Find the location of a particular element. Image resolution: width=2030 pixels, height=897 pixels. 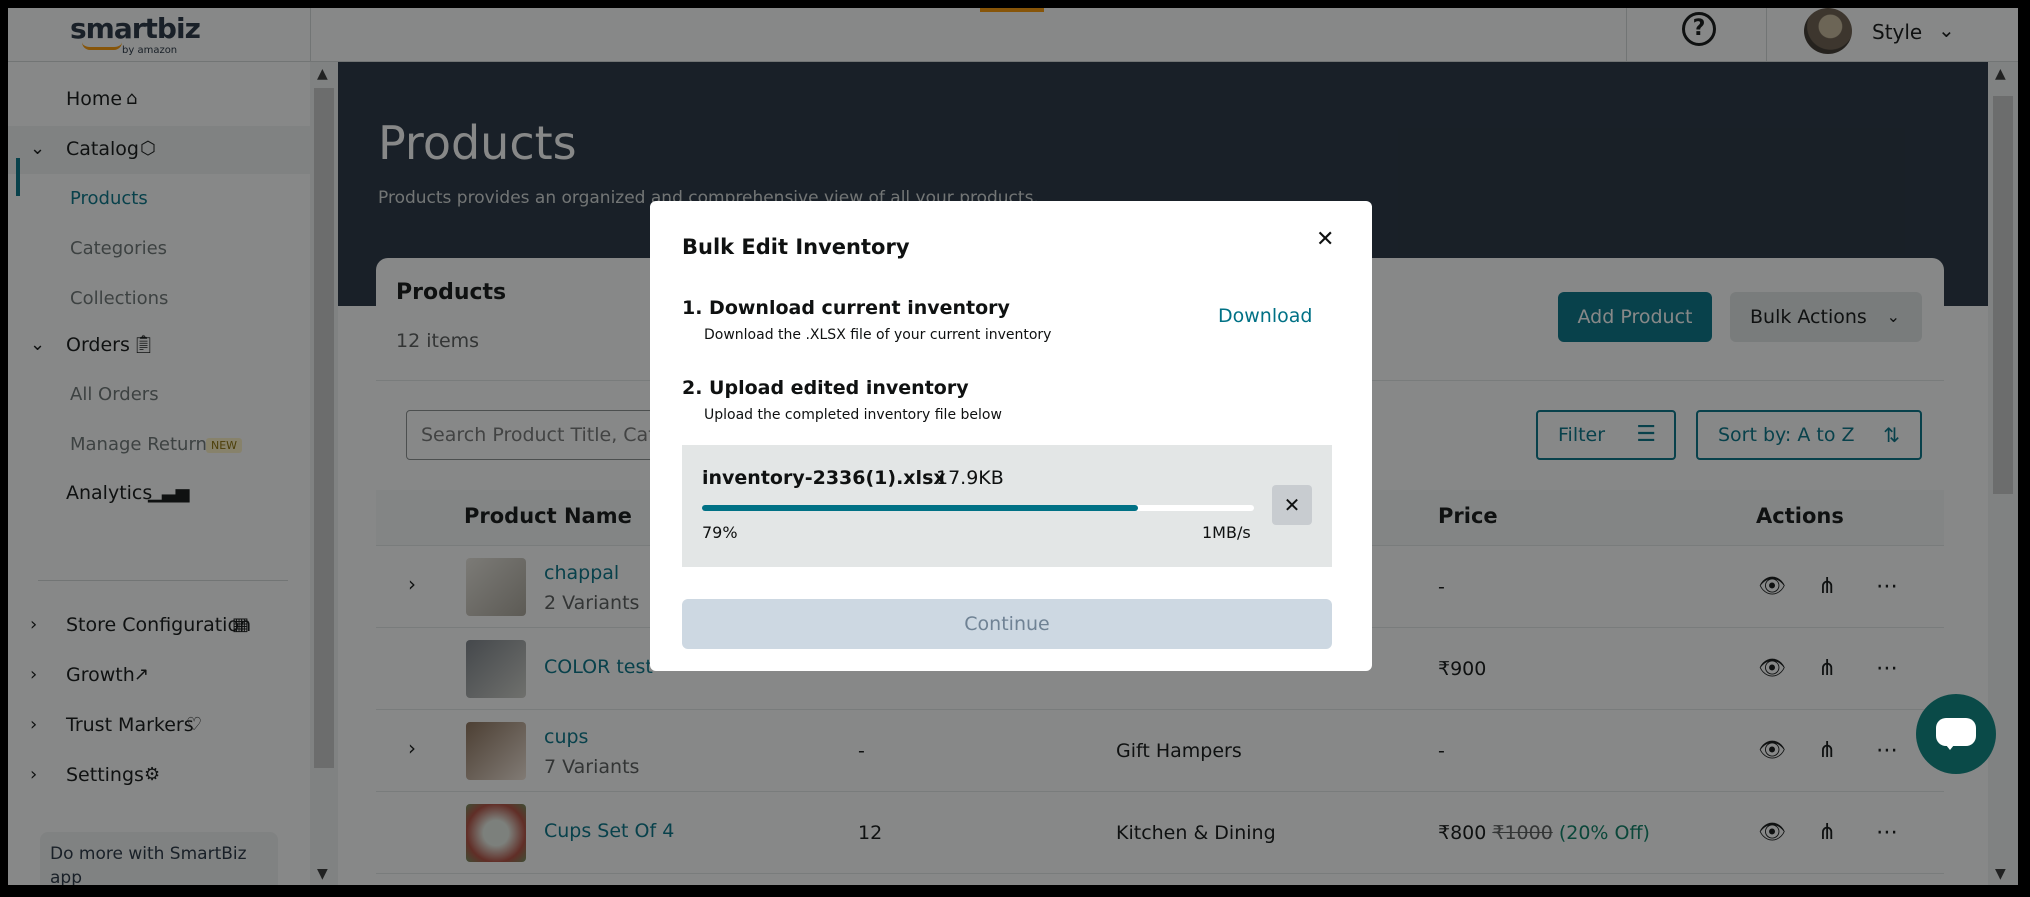

progress-percent: 79% is located at coordinates (720, 532).